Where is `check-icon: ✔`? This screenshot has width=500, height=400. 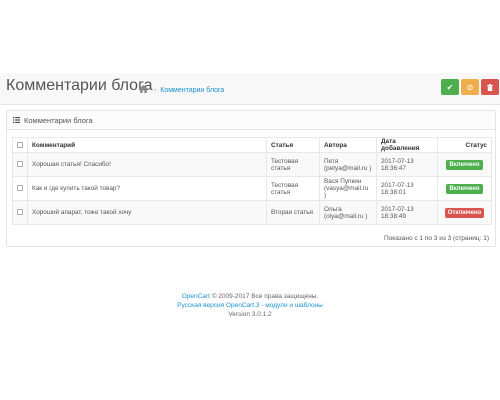
check-icon: ✔ is located at coordinates (450, 87).